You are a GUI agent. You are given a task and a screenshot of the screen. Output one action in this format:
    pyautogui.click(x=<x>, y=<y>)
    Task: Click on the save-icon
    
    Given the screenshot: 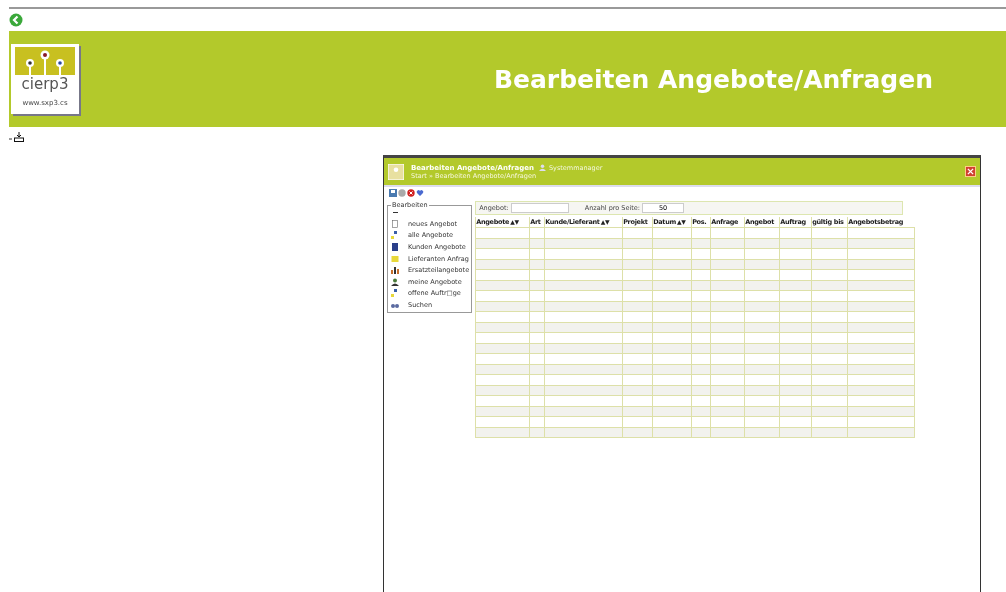 What is the action you would take?
    pyautogui.click(x=393, y=193)
    